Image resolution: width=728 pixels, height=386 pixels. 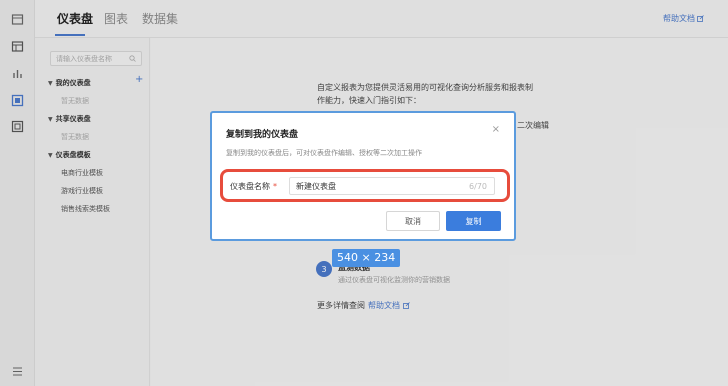 What do you see at coordinates (316, 186) in the screenshot?
I see `input-value: 新建仪表盘` at bounding box center [316, 186].